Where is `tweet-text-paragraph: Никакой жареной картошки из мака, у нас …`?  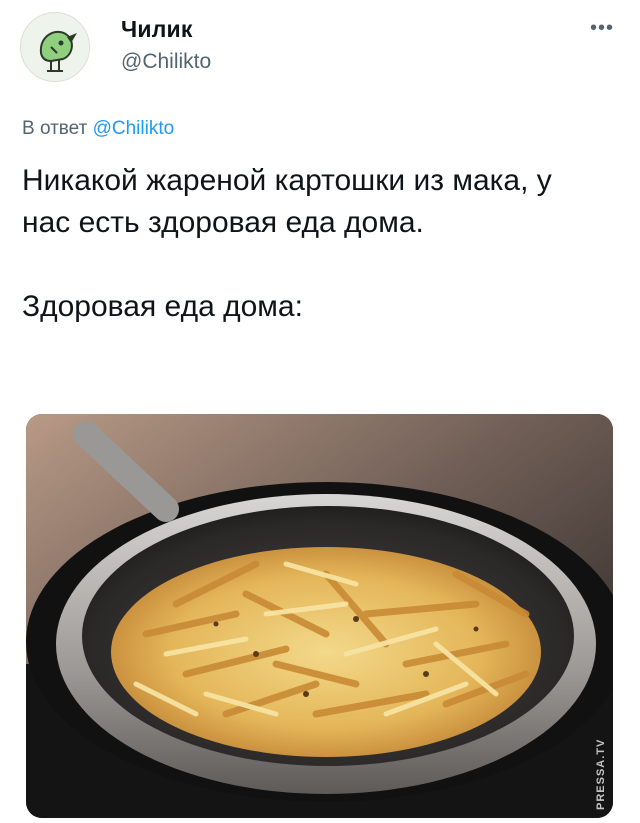
tweet-text-paragraph: Никакой жареной картошки из мака, у нас … is located at coordinates (287, 201).